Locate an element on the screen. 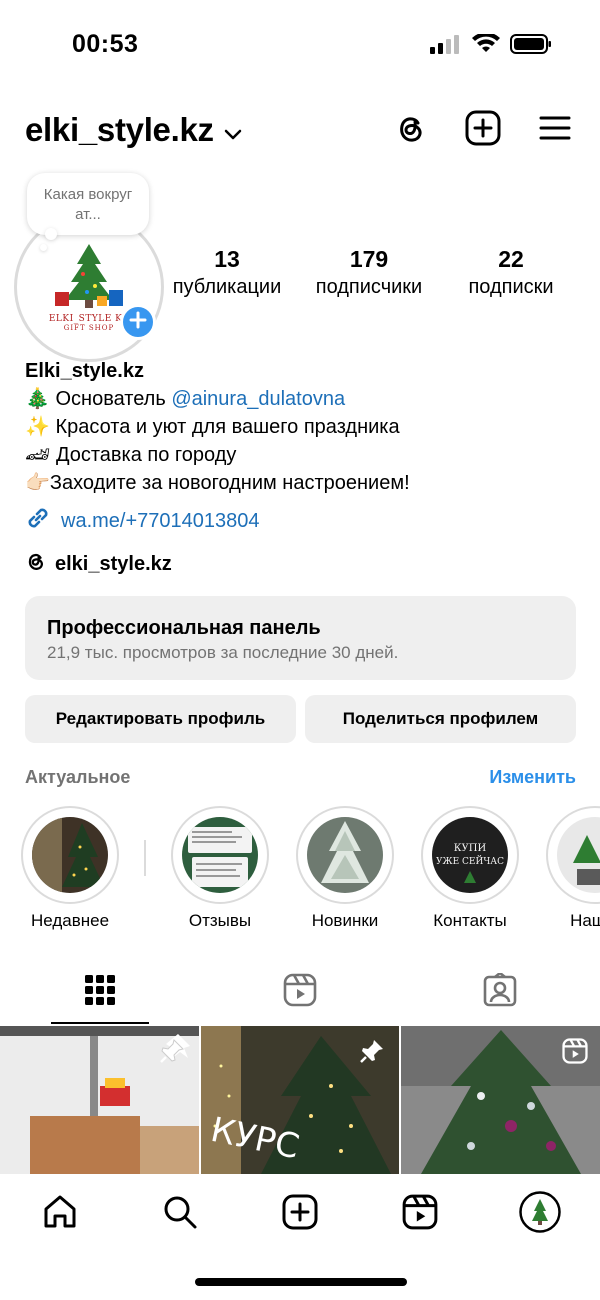 The image size is (600, 1300). stat-following: 22 подписки is located at coordinates (511, 273).